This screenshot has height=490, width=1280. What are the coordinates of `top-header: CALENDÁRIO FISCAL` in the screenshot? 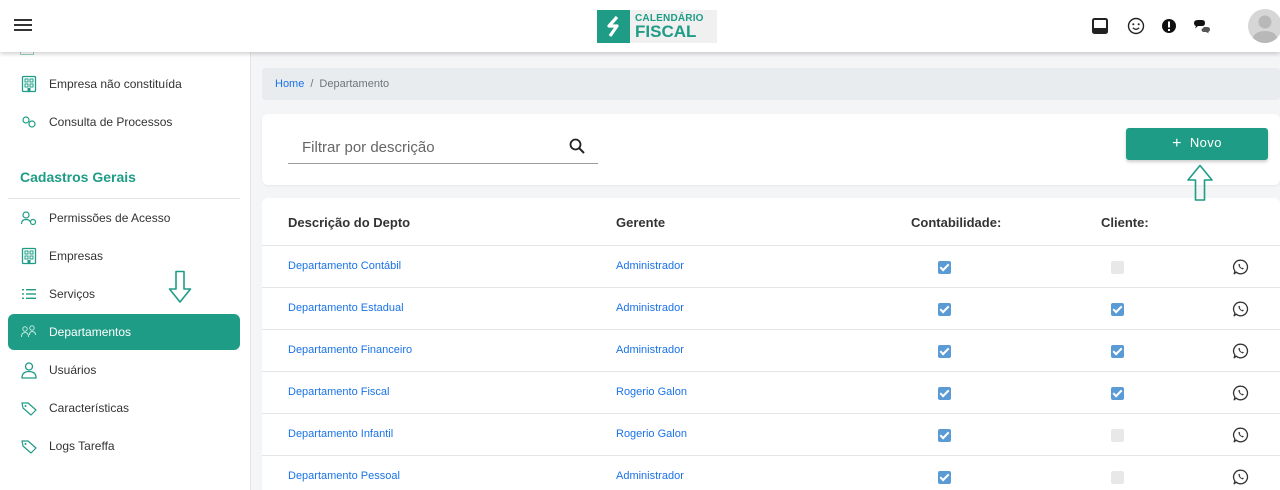 It's located at (640, 26).